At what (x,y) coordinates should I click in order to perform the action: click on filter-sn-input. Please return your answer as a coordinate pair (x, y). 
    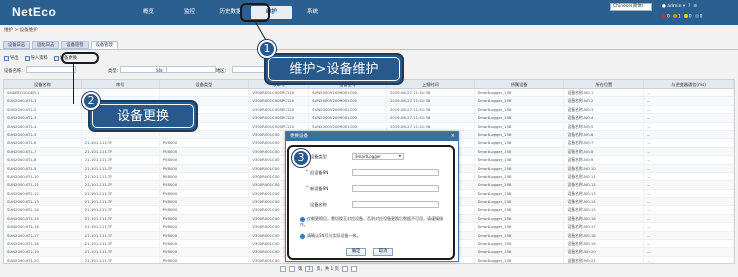
    Looking at the image, I should click on (191, 69).